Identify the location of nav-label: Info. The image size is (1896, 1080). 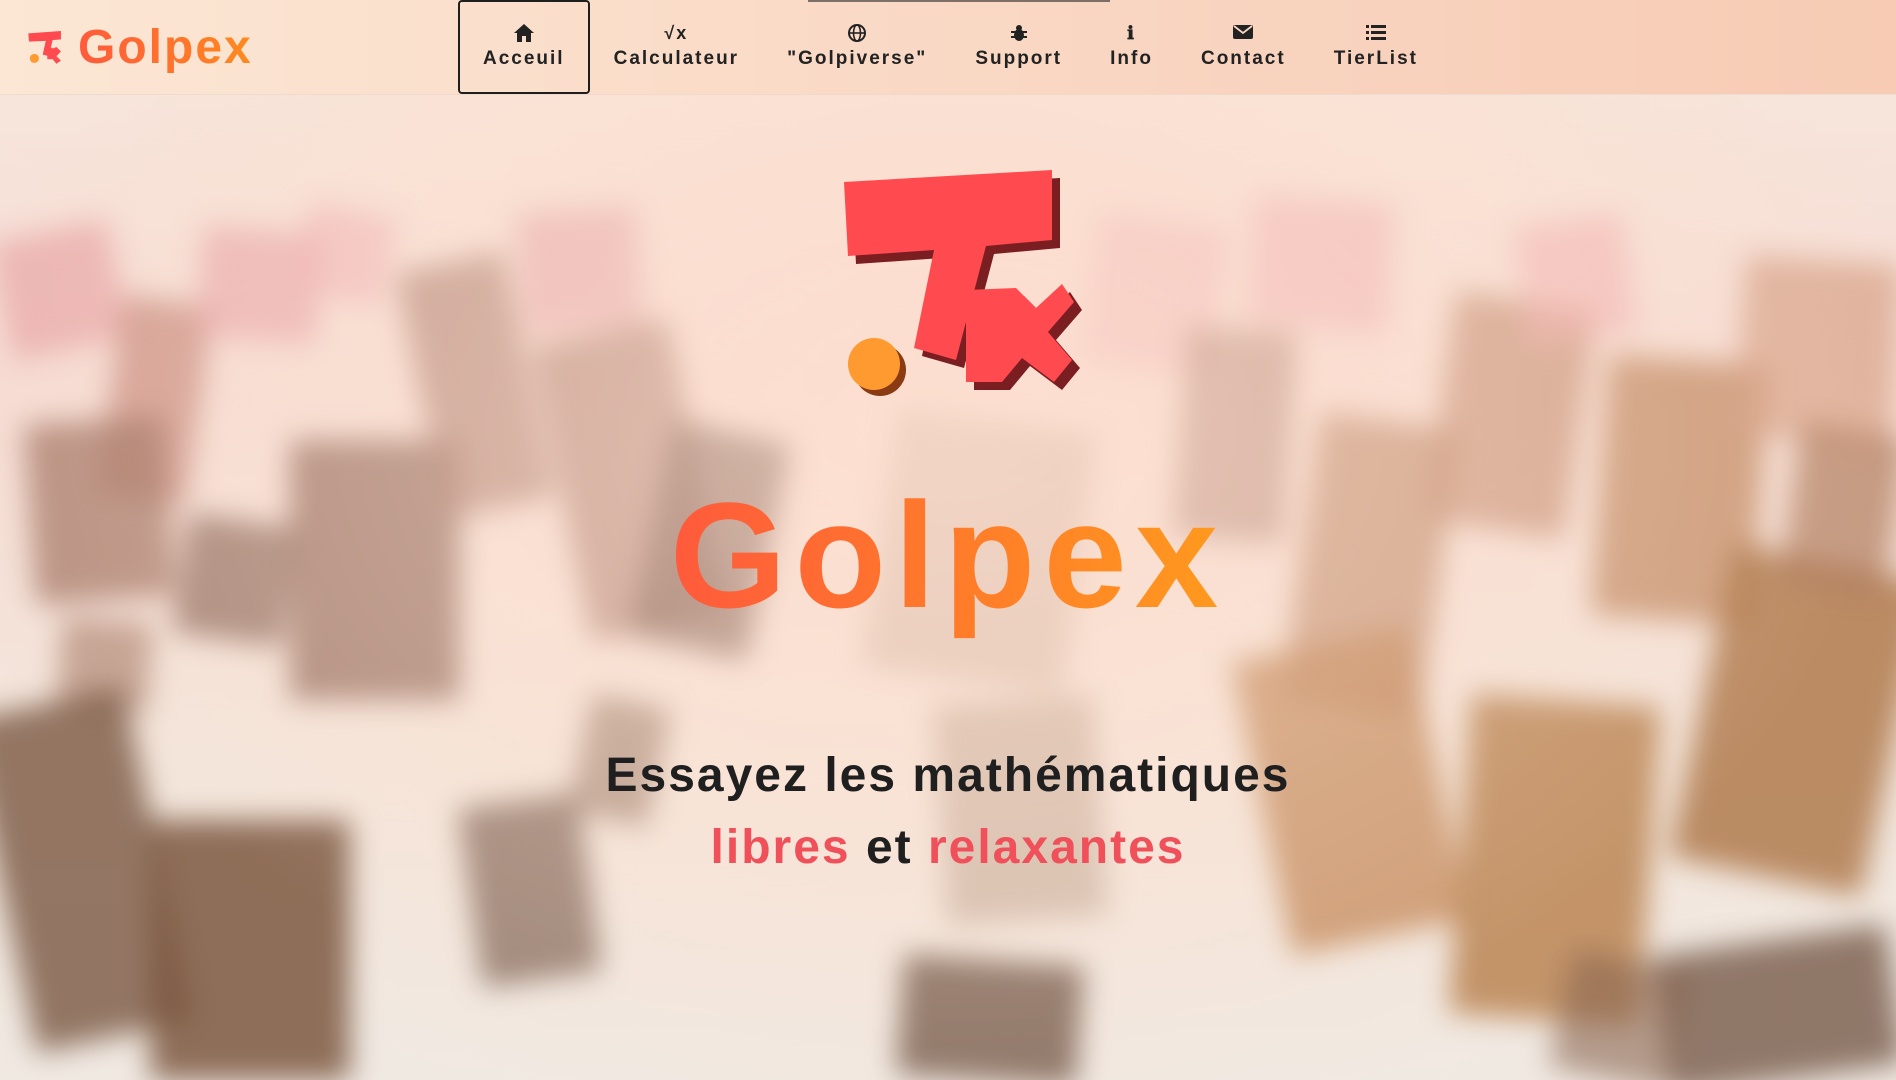
(1131, 58).